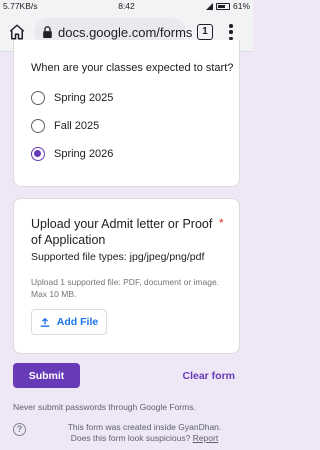  Describe the element at coordinates (44, 322) in the screenshot. I see `upload-icon` at that location.